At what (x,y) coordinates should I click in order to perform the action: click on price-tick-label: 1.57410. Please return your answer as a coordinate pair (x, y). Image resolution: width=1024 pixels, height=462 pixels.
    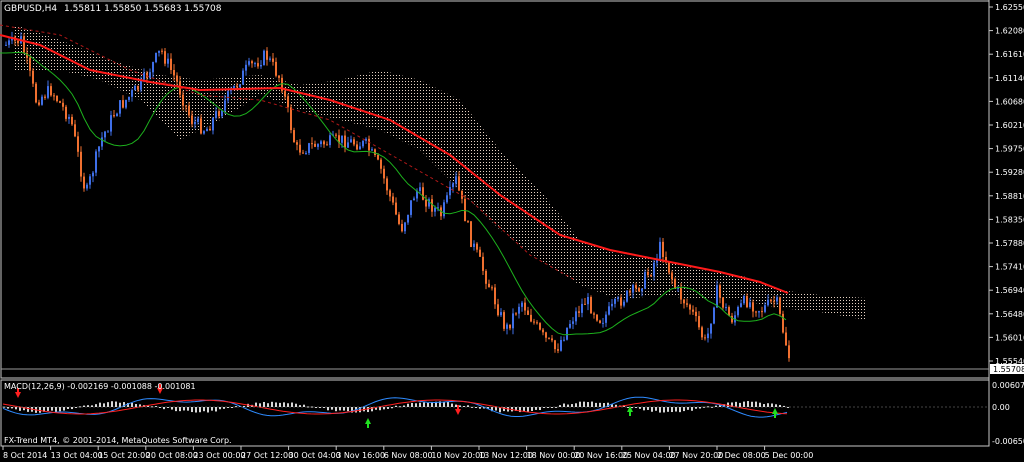
    Looking at the image, I should click on (1009, 267).